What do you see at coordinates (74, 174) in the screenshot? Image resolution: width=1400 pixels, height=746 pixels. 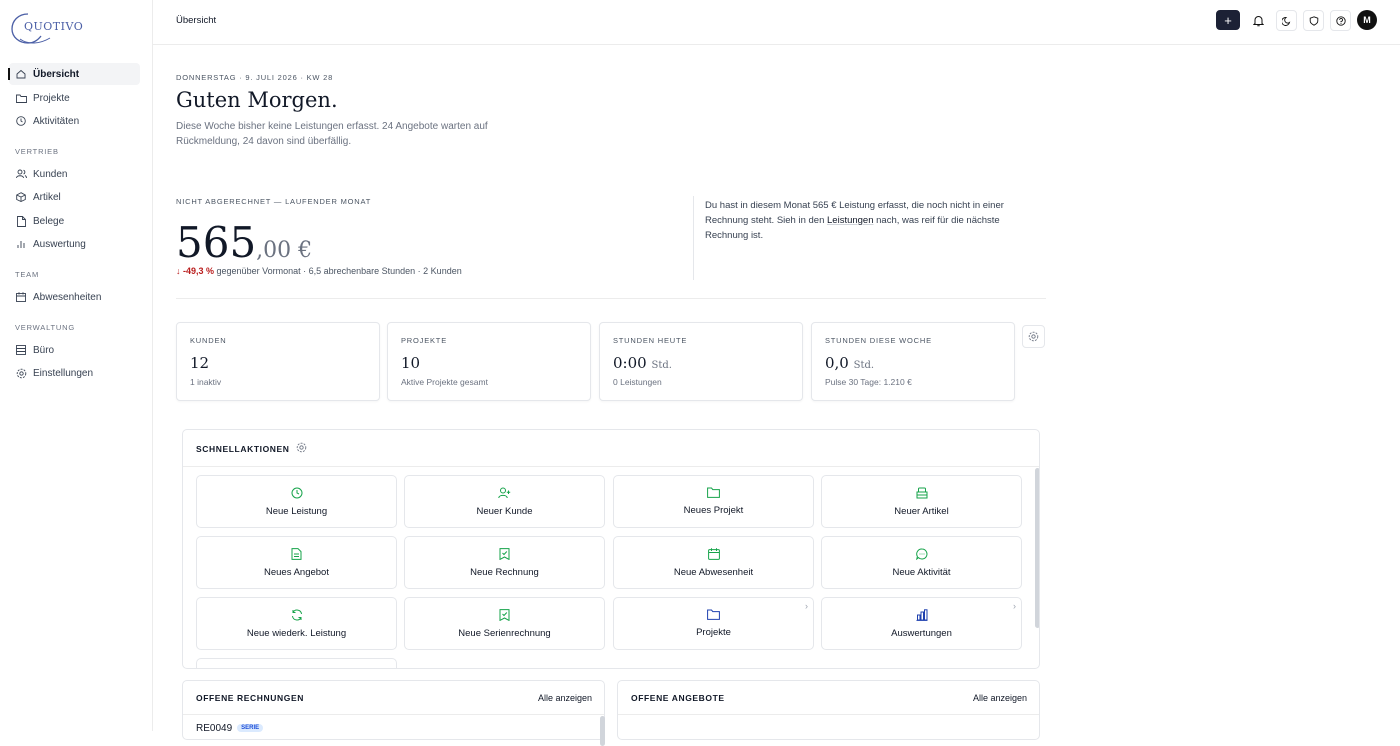 I see `sidebar-item-kunden: Kunden` at bounding box center [74, 174].